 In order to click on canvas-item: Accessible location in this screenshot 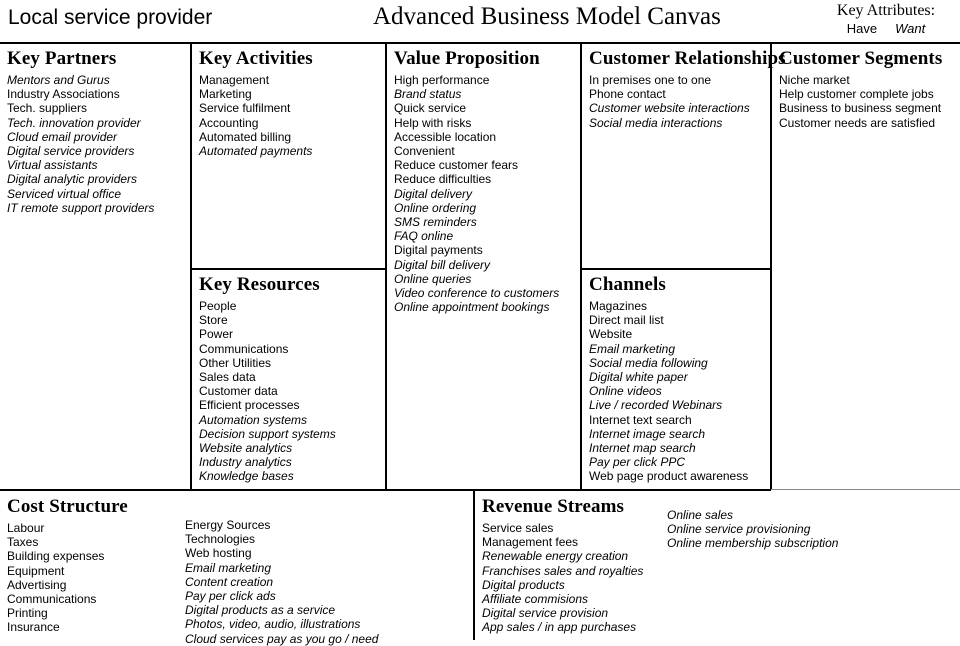, I will do `click(445, 136)`.